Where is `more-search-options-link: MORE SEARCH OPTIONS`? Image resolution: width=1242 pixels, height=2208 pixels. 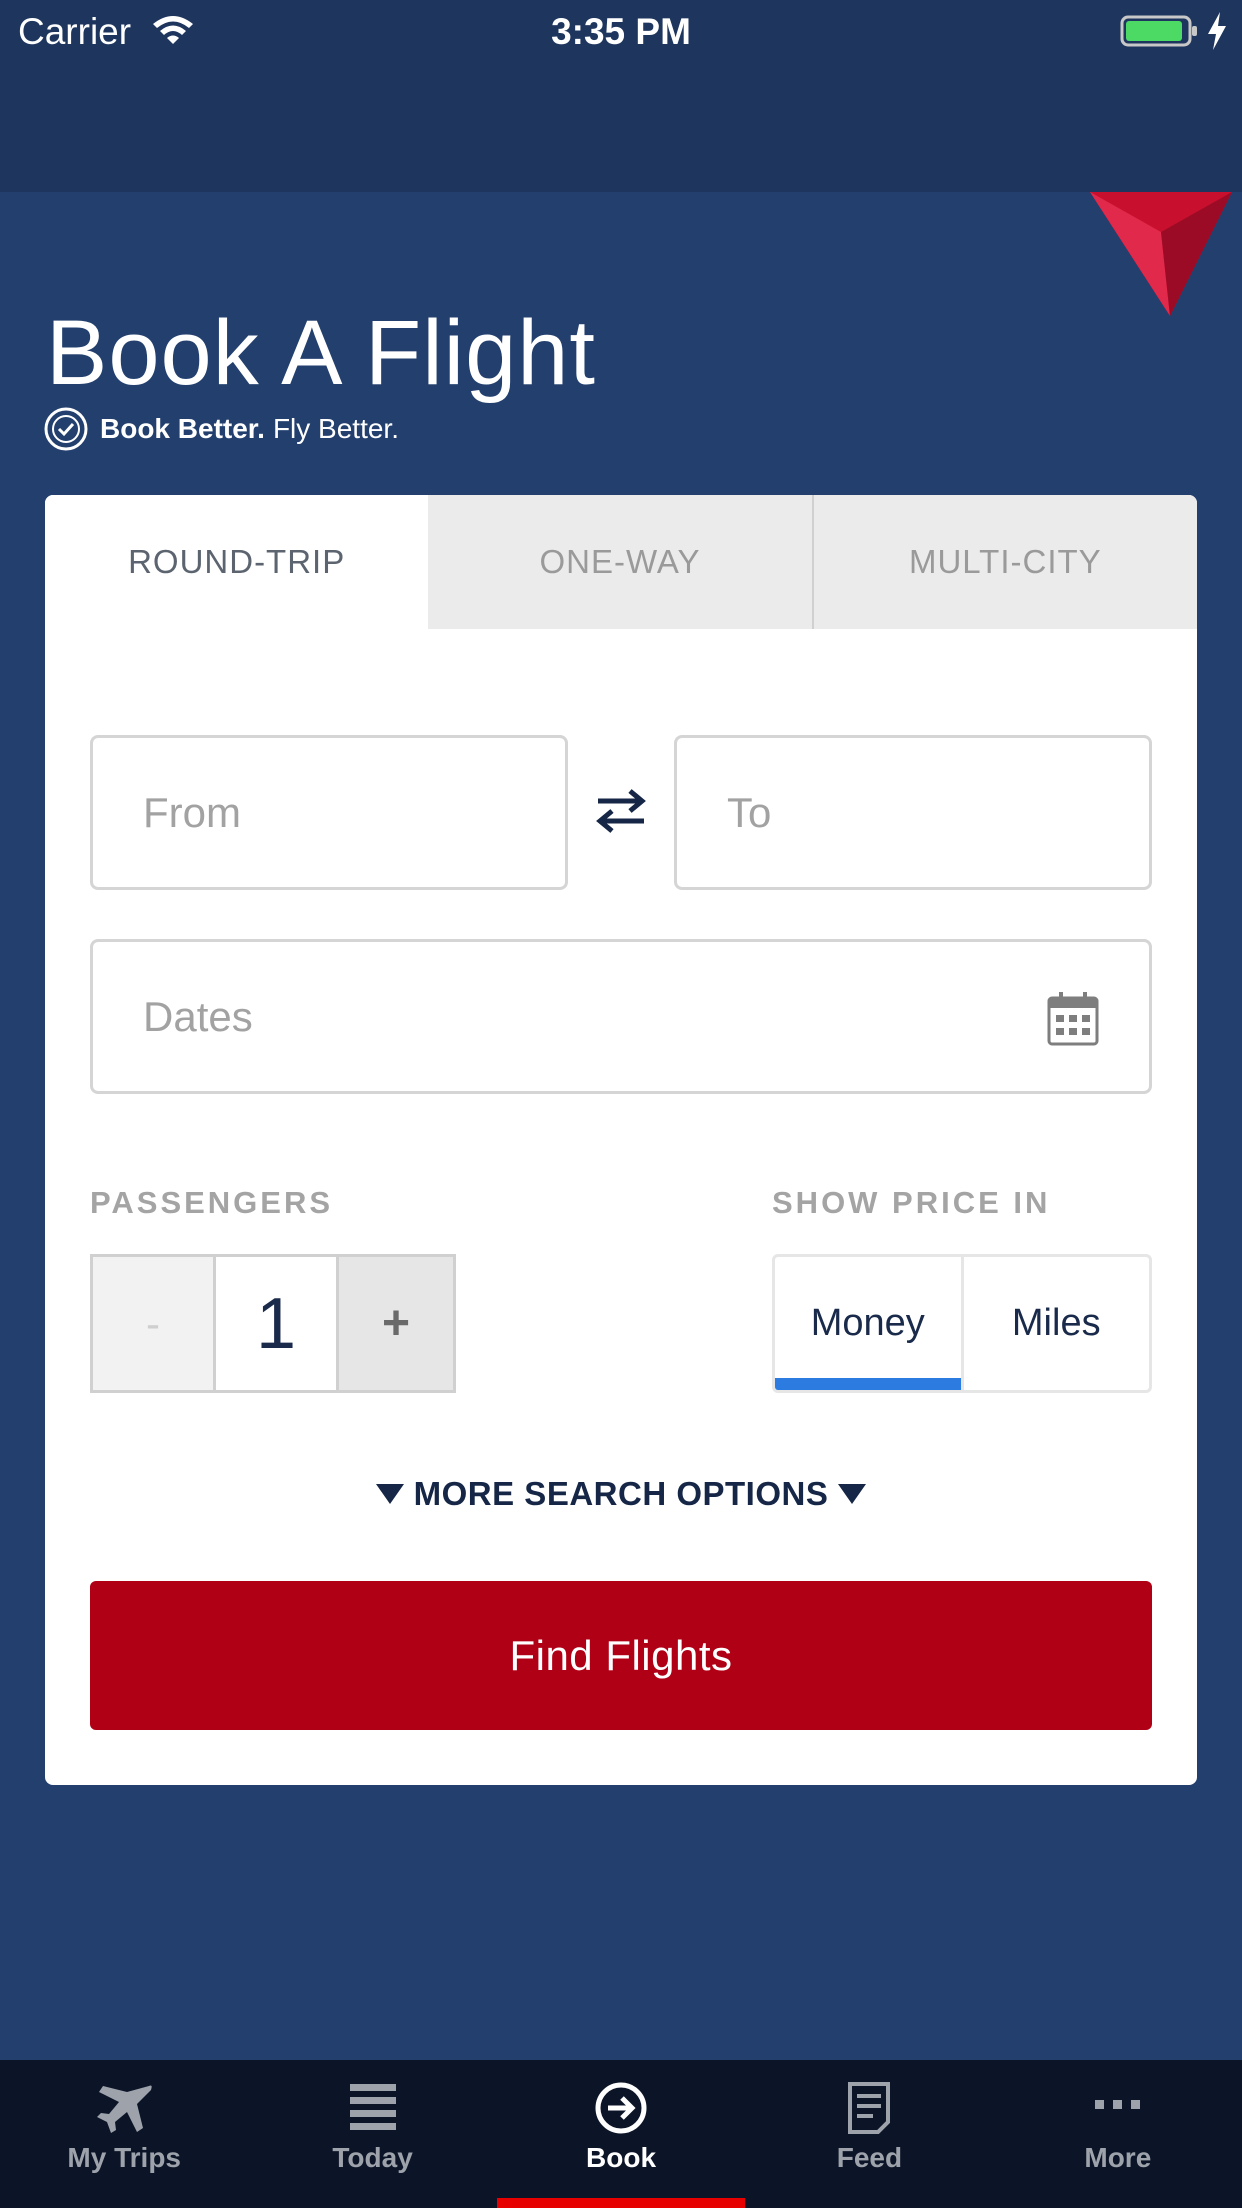
more-search-options-link: MORE SEARCH OPTIONS is located at coordinates (621, 1494).